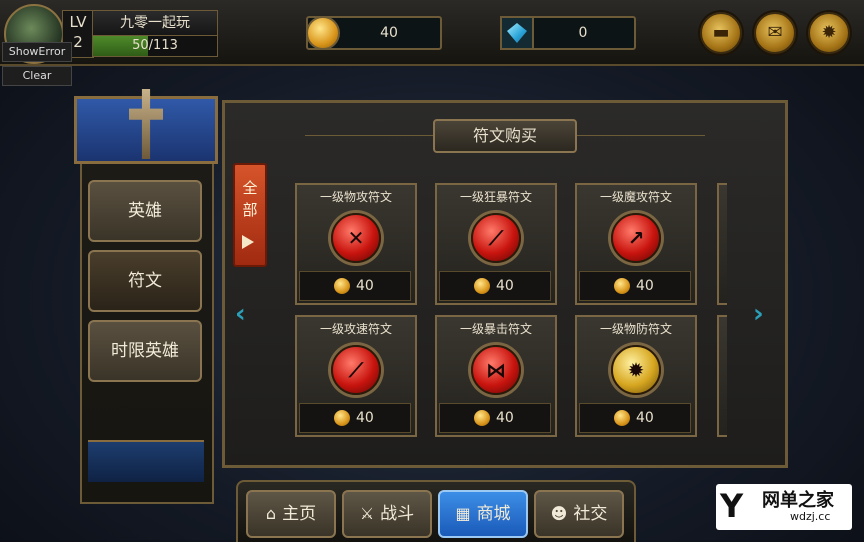 This screenshot has height=542, width=864. What do you see at coordinates (798, 500) in the screenshot?
I see `logo-text: 网单之家` at bounding box center [798, 500].